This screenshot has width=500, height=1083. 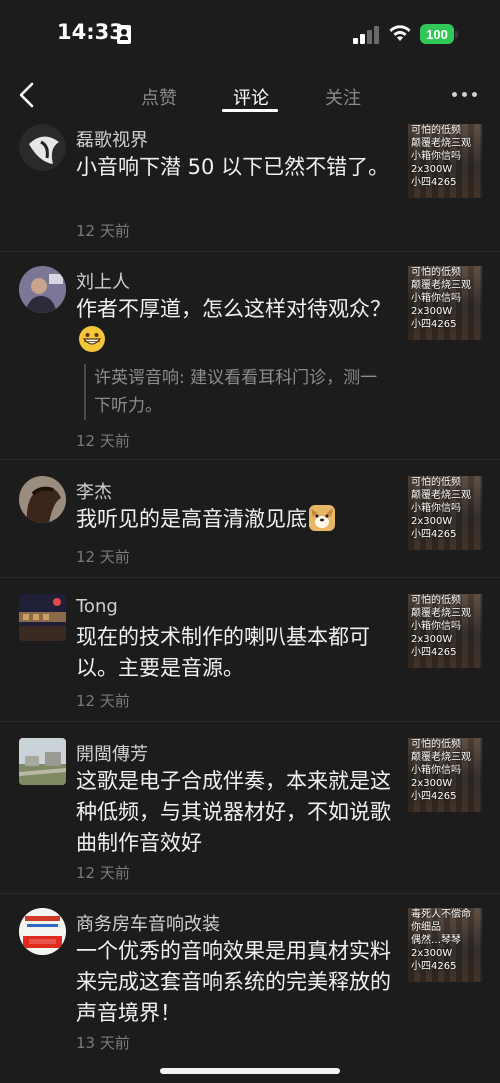 I want to click on commenter-name: 開閩傳芳, so click(x=112, y=753).